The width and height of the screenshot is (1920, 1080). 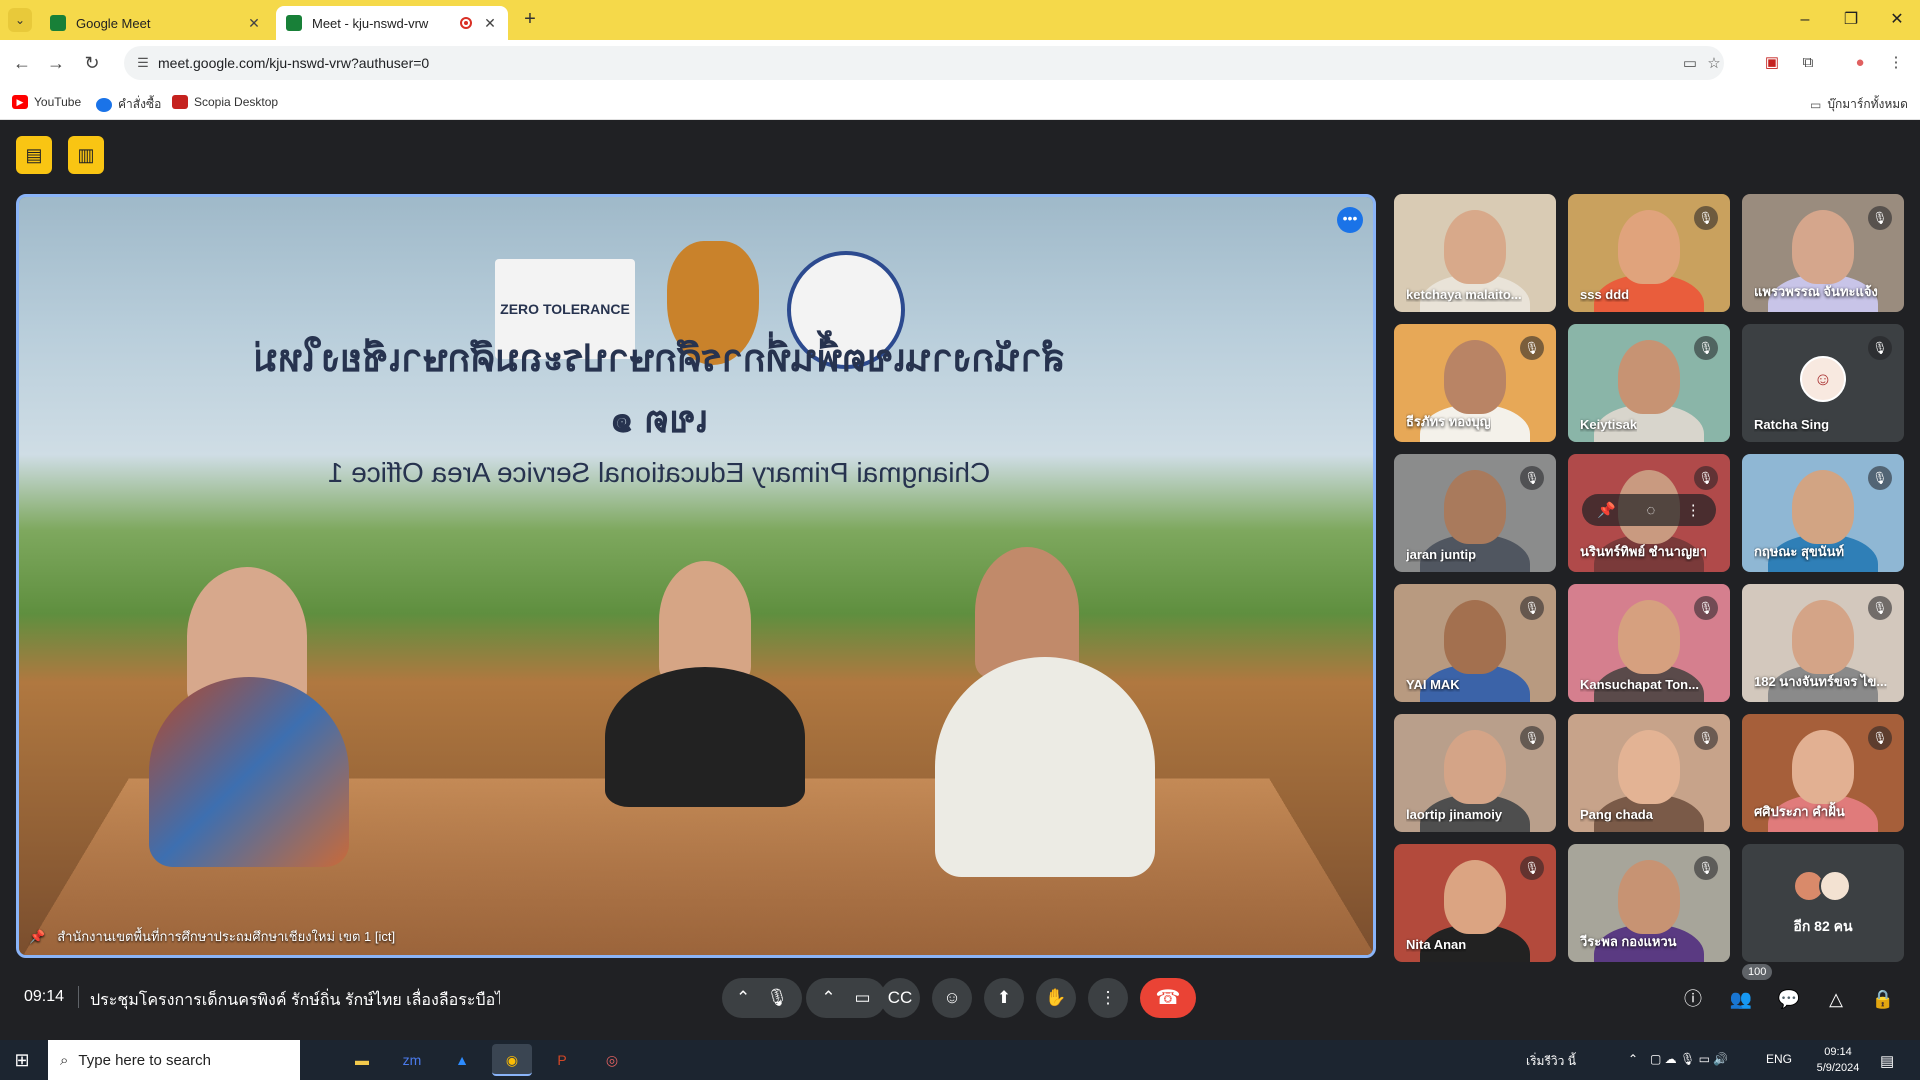 I want to click on raise-hand-button: ✋, so click(x=1056, y=998).